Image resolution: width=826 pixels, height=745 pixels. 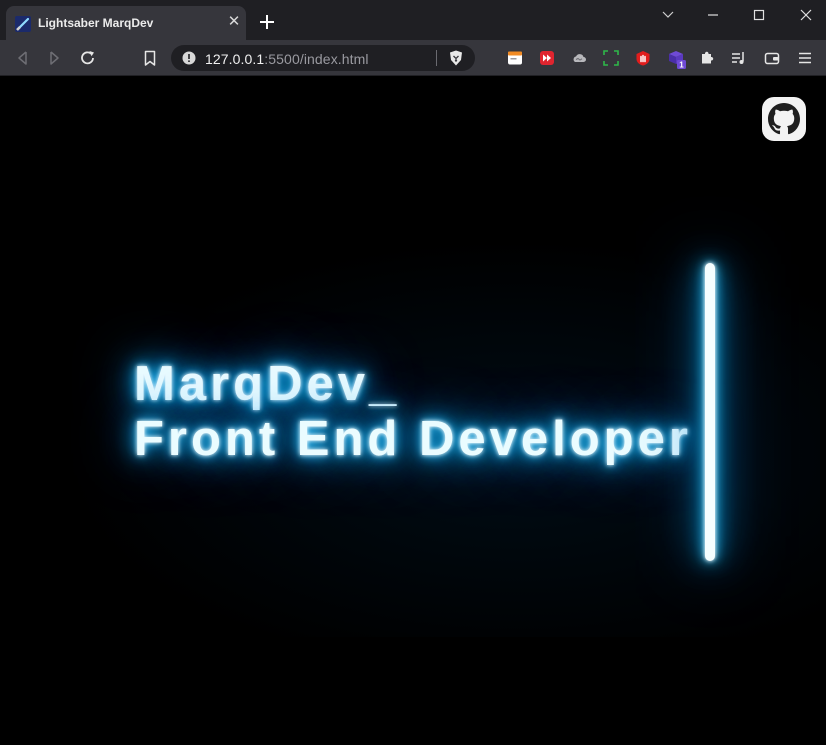 I want to click on forward-arrow-icon, so click(x=54, y=58).